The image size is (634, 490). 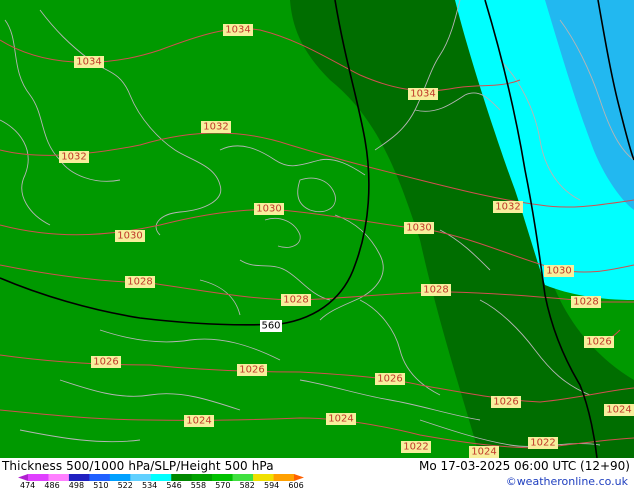 What do you see at coordinates (174, 485) in the screenshot?
I see `legend-tick-label: 546` at bounding box center [174, 485].